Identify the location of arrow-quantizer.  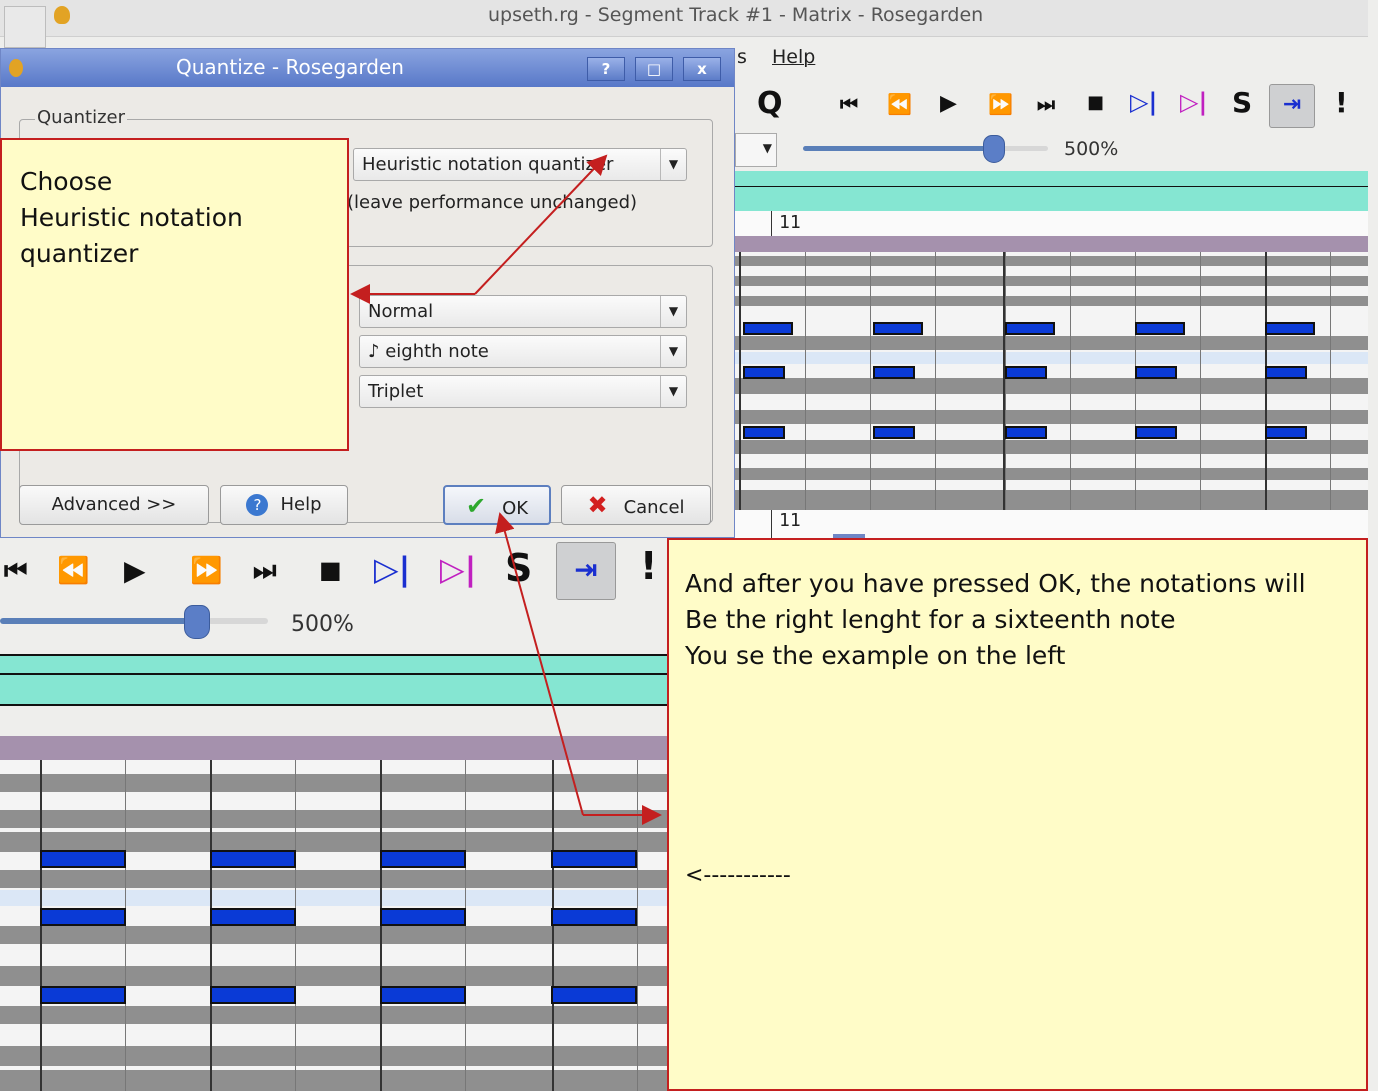
(479, 229).